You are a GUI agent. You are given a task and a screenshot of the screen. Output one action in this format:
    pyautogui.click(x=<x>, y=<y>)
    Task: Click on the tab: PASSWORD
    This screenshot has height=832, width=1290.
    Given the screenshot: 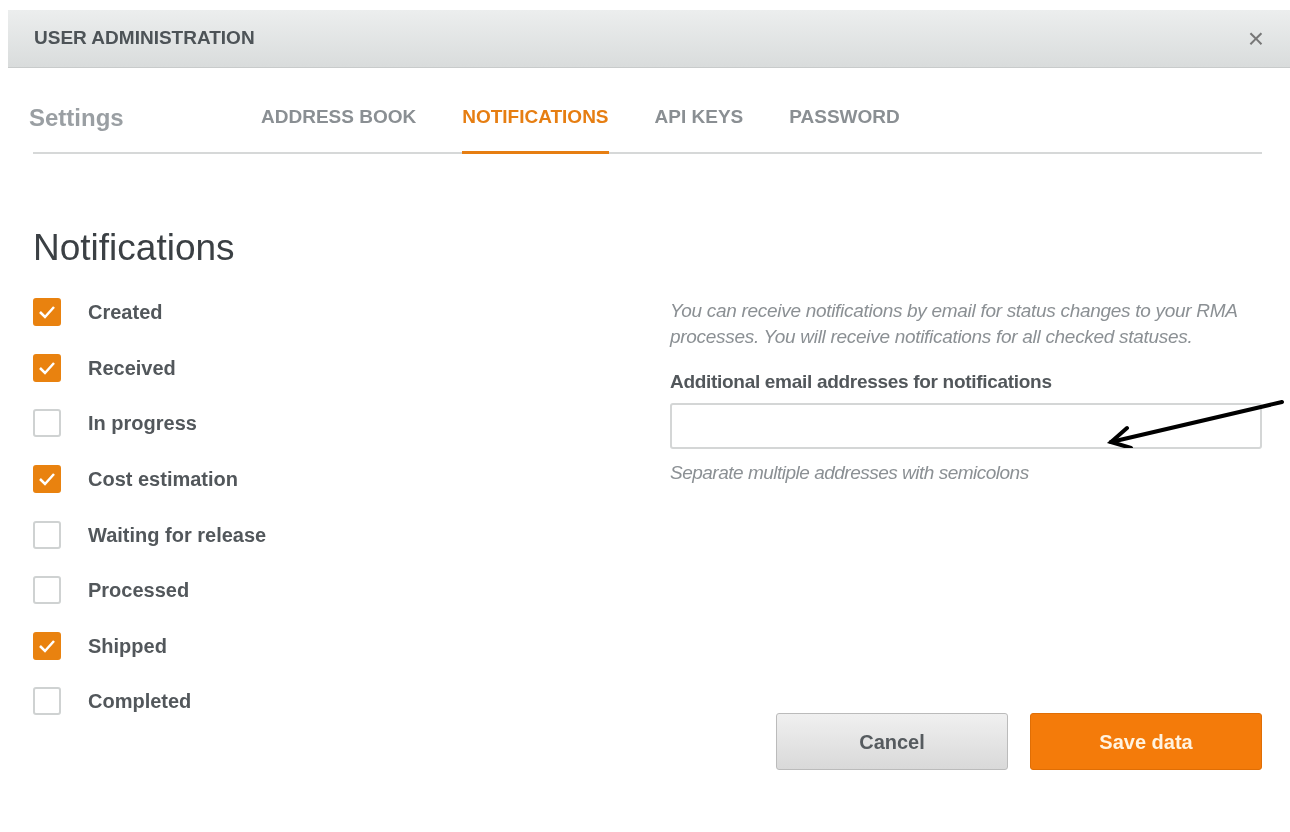 What is the action you would take?
    pyautogui.click(x=844, y=128)
    